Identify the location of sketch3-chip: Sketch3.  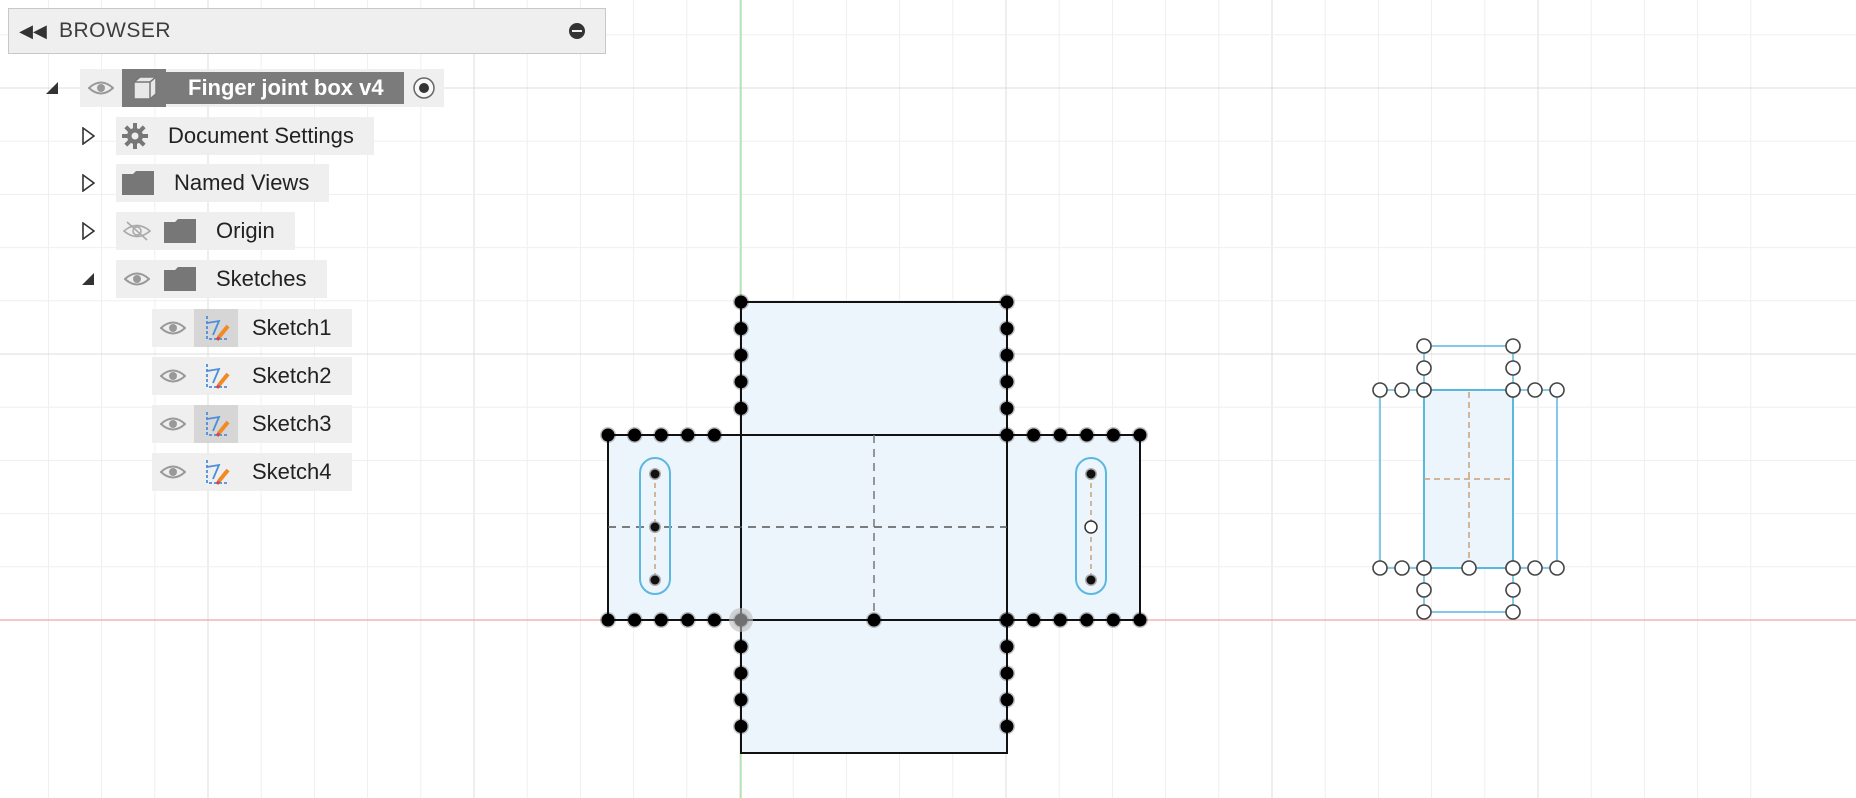
(252, 424).